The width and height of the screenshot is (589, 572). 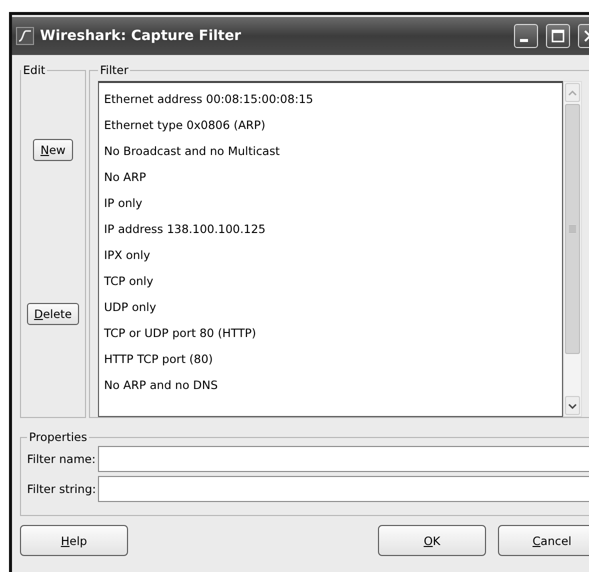 I want to click on scroll-down-button, so click(x=572, y=405).